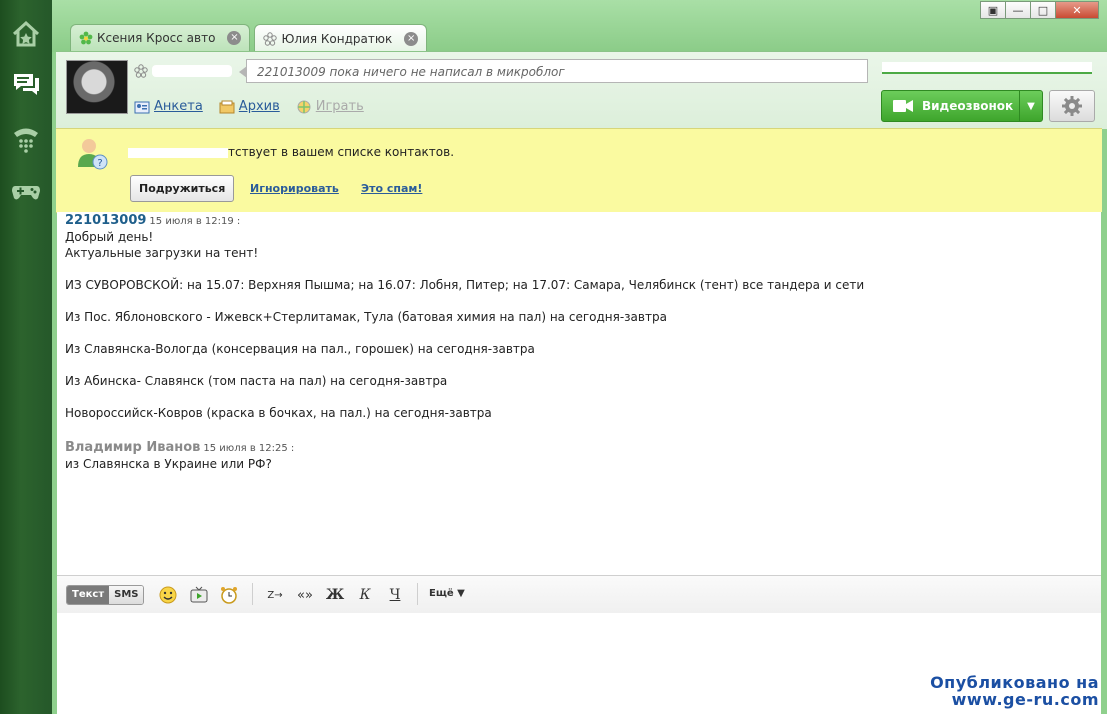 The image size is (1107, 714). I want to click on unknown-contact-icon: ?, so click(93, 154).